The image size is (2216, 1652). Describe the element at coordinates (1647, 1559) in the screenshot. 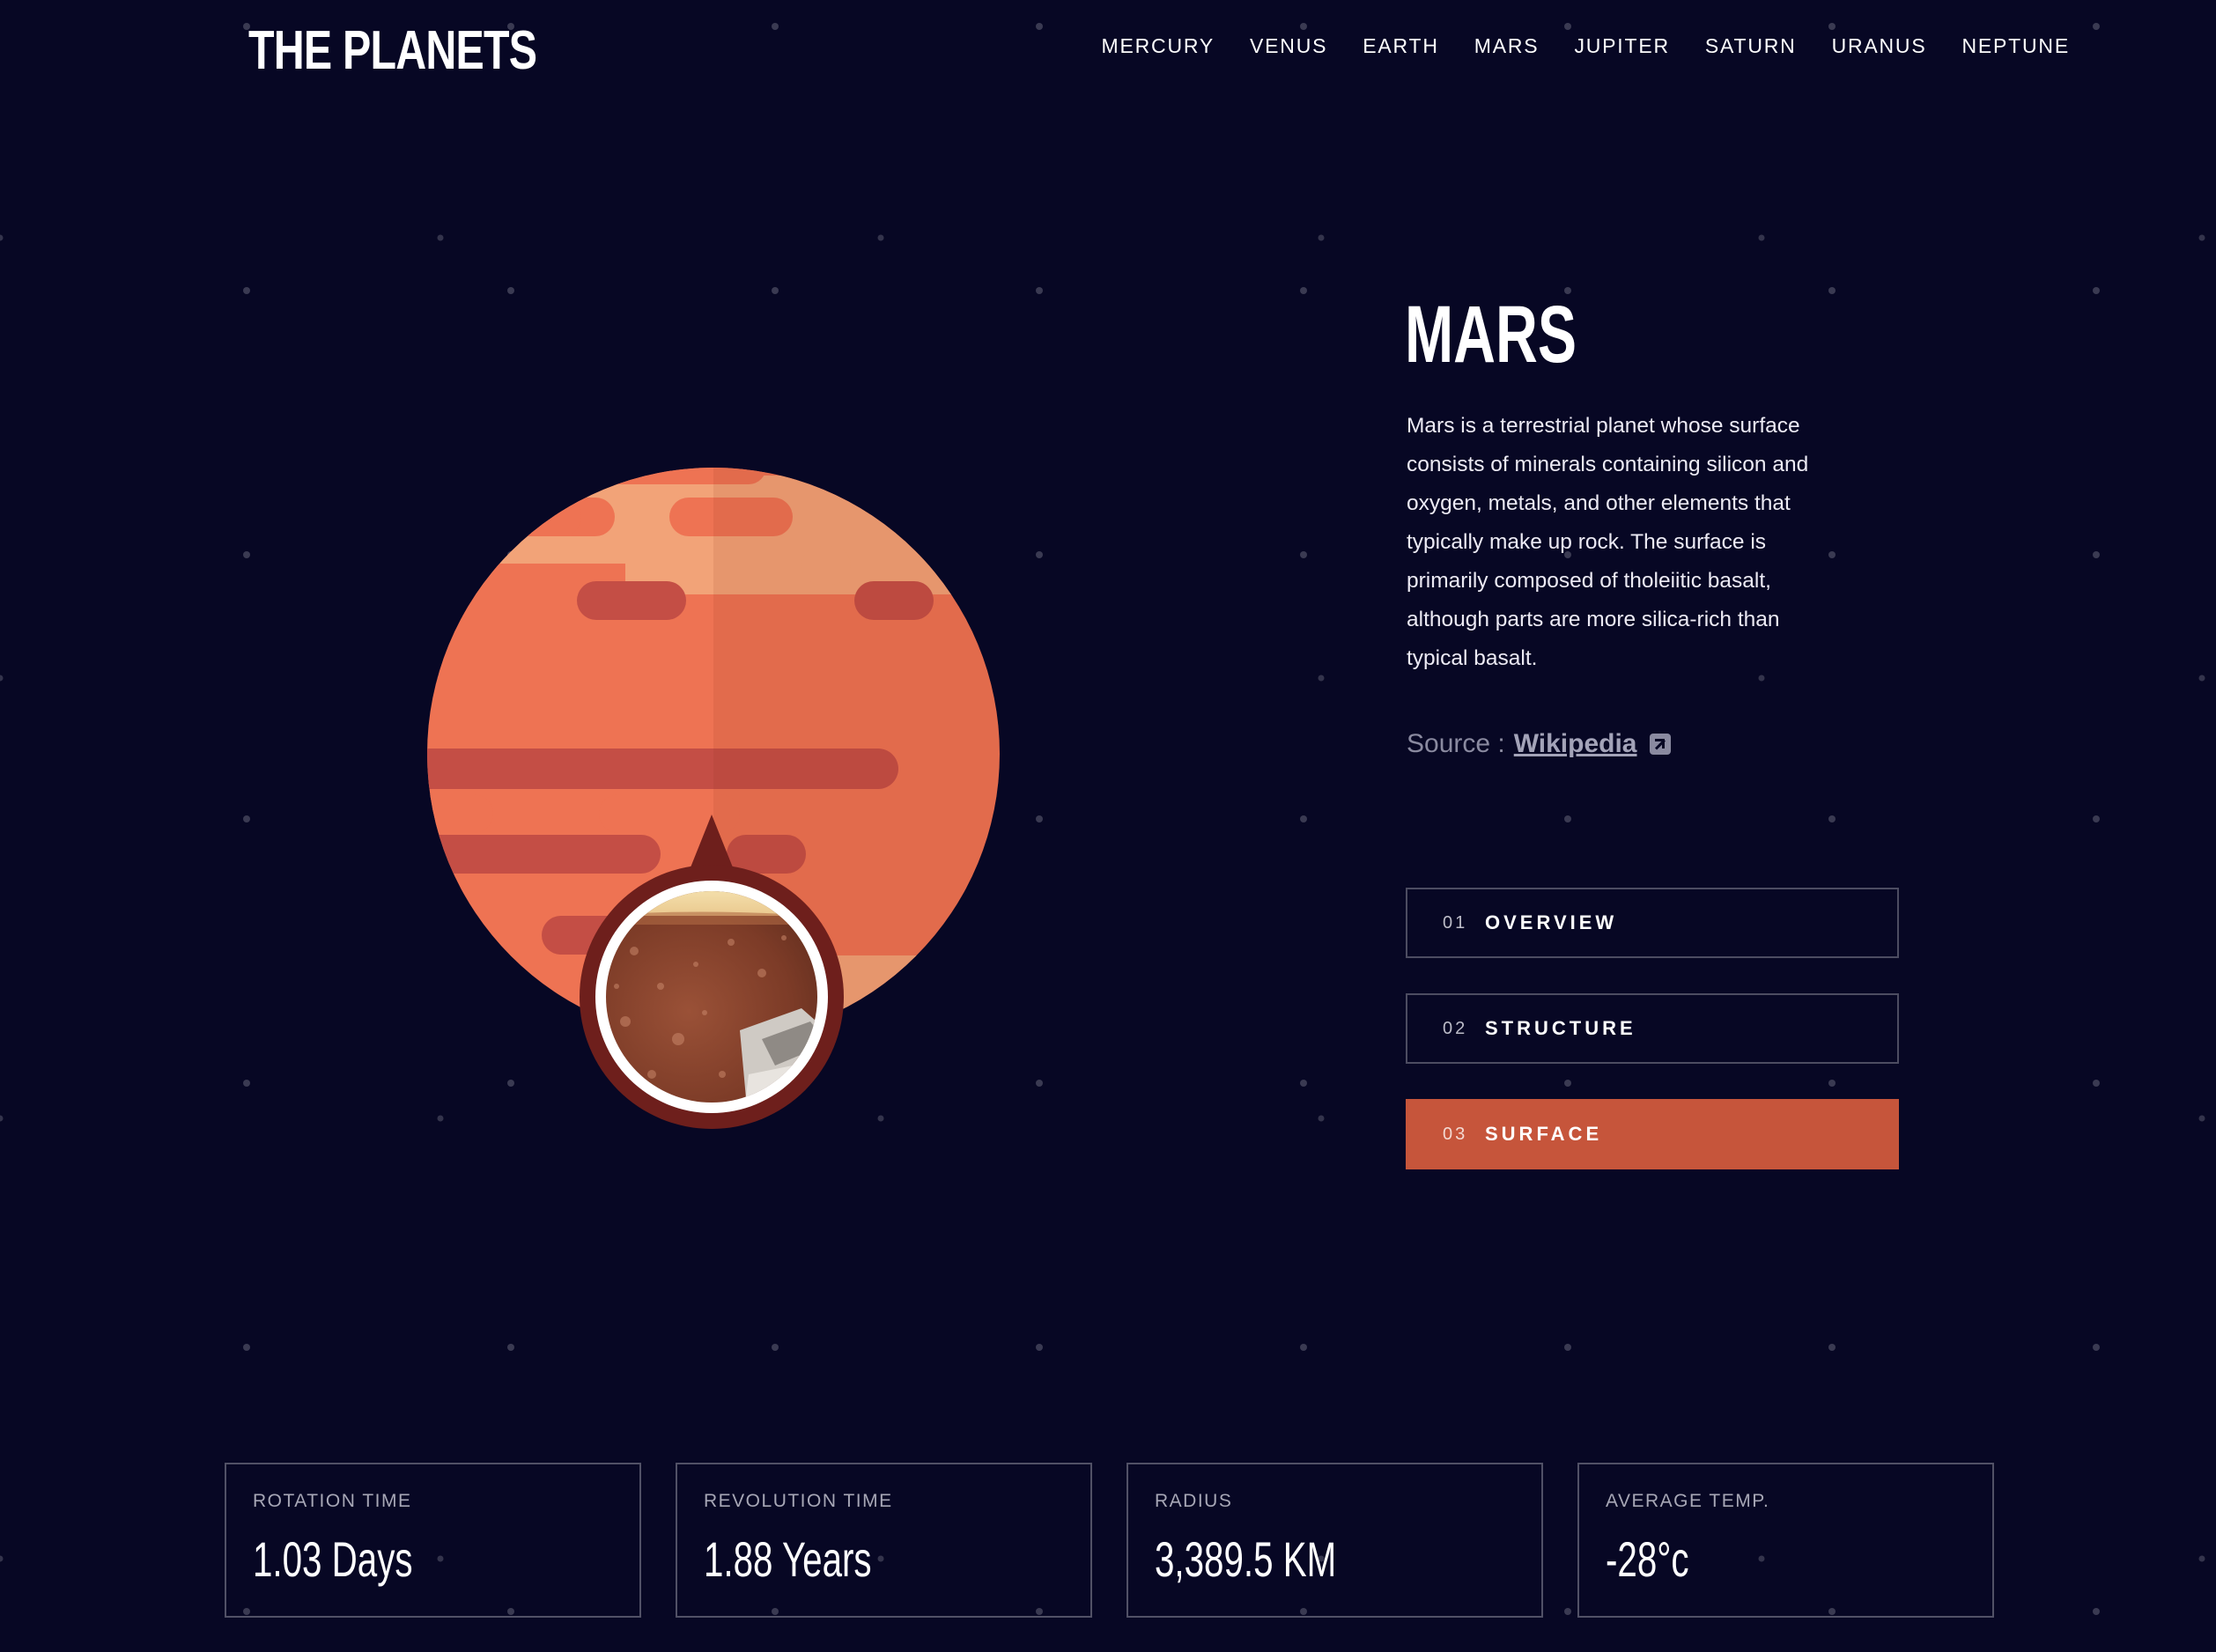

I see `stat-value: -28°c` at that location.